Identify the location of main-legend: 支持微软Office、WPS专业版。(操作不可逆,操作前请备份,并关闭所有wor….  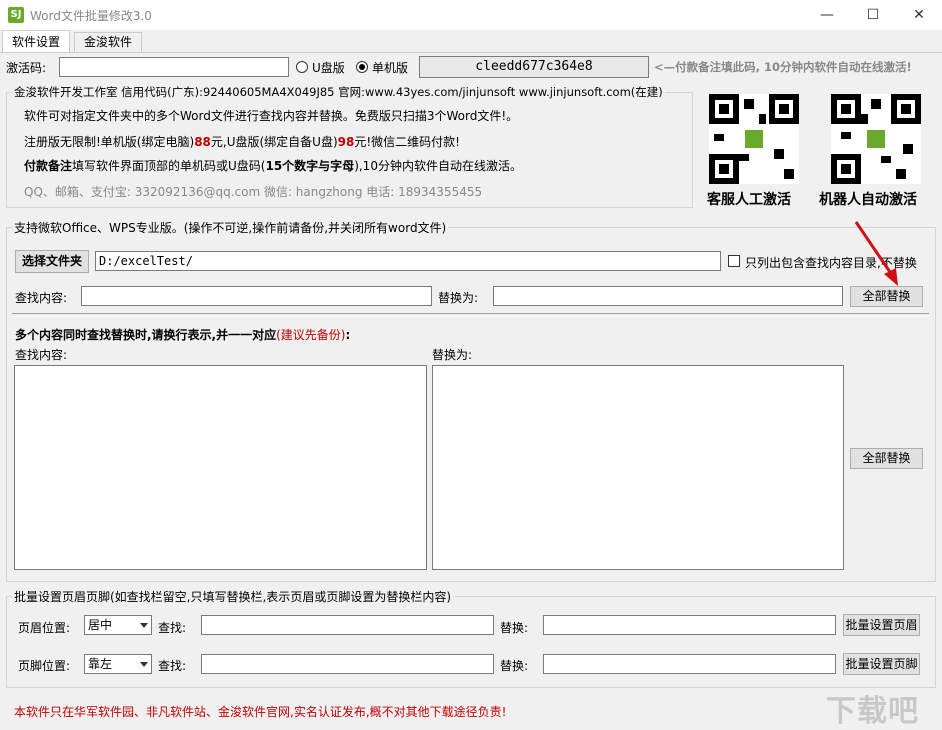
(230, 227).